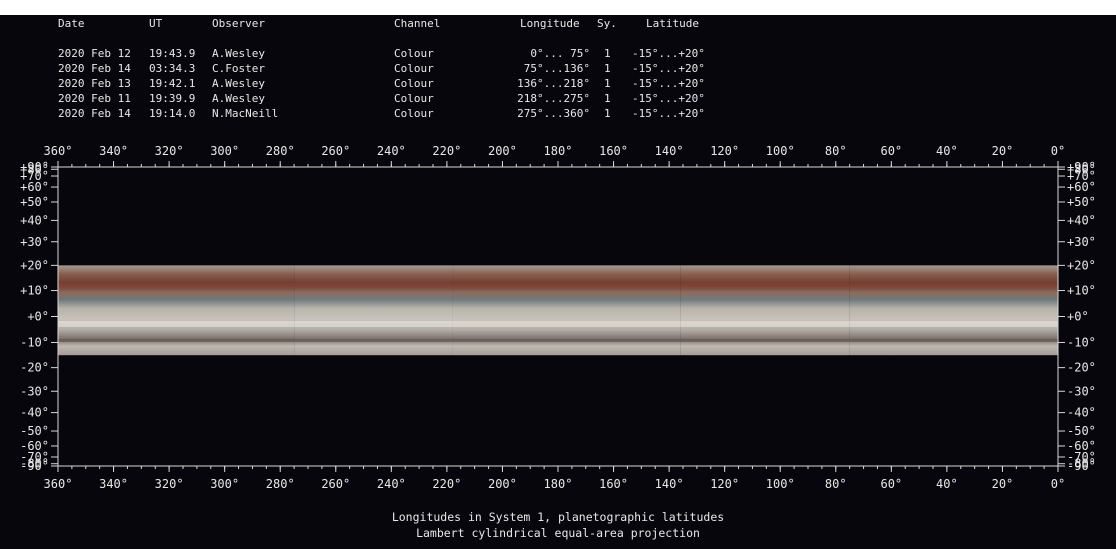 This screenshot has width=1116, height=549. What do you see at coordinates (1081, 291) in the screenshot?
I see `lat-label-right: +10°` at bounding box center [1081, 291].